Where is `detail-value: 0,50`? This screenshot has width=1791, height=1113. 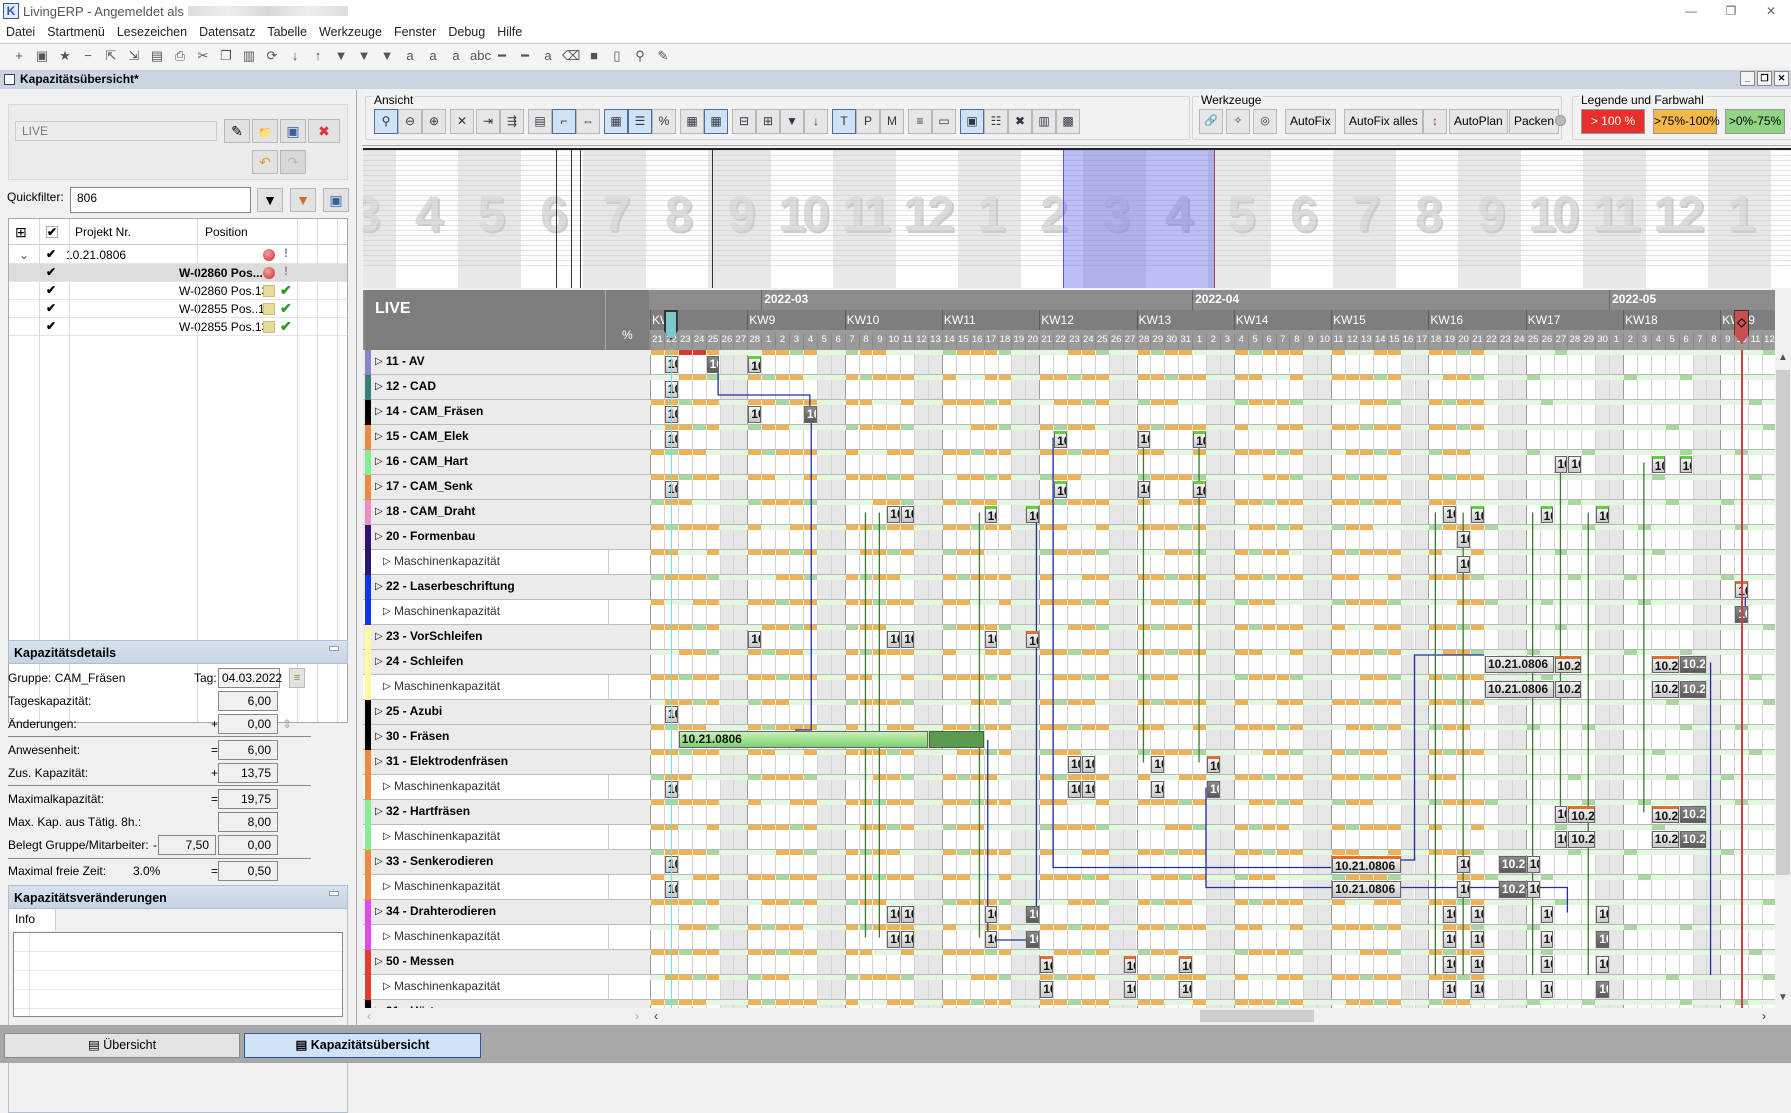
detail-value: 0,50 is located at coordinates (248, 871).